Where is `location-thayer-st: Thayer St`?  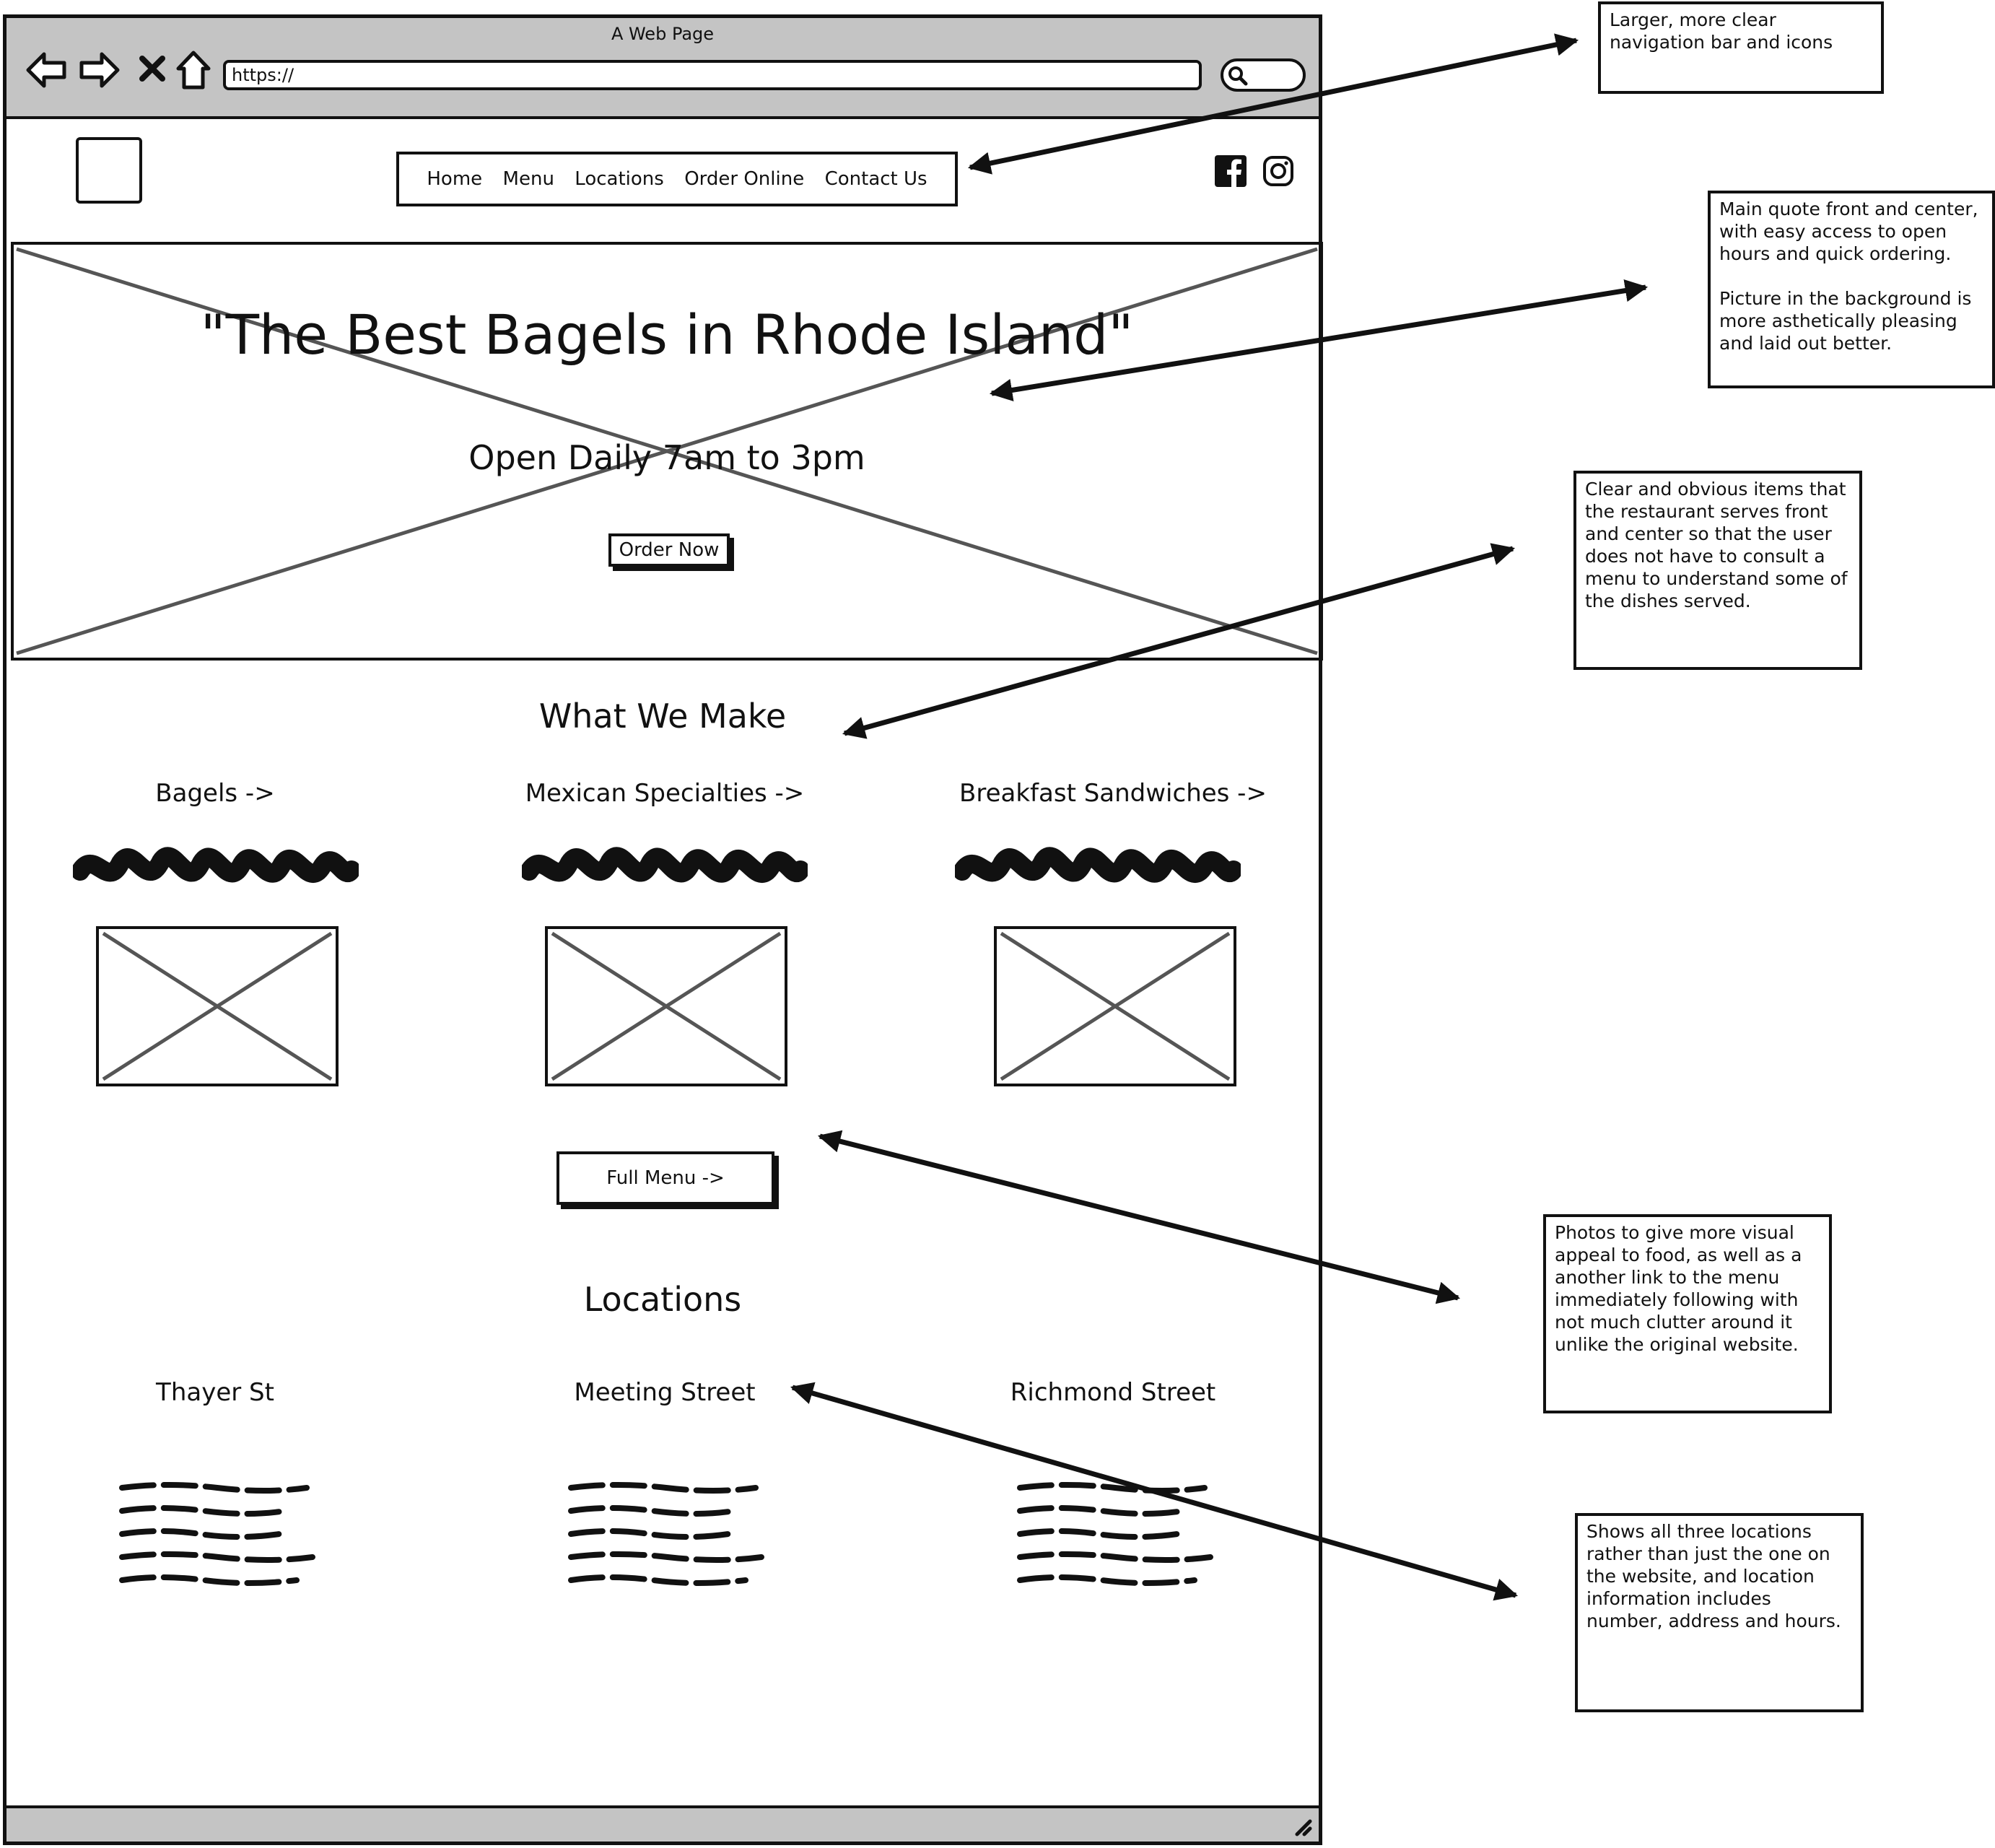
location-thayer-st: Thayer St is located at coordinates (215, 1392).